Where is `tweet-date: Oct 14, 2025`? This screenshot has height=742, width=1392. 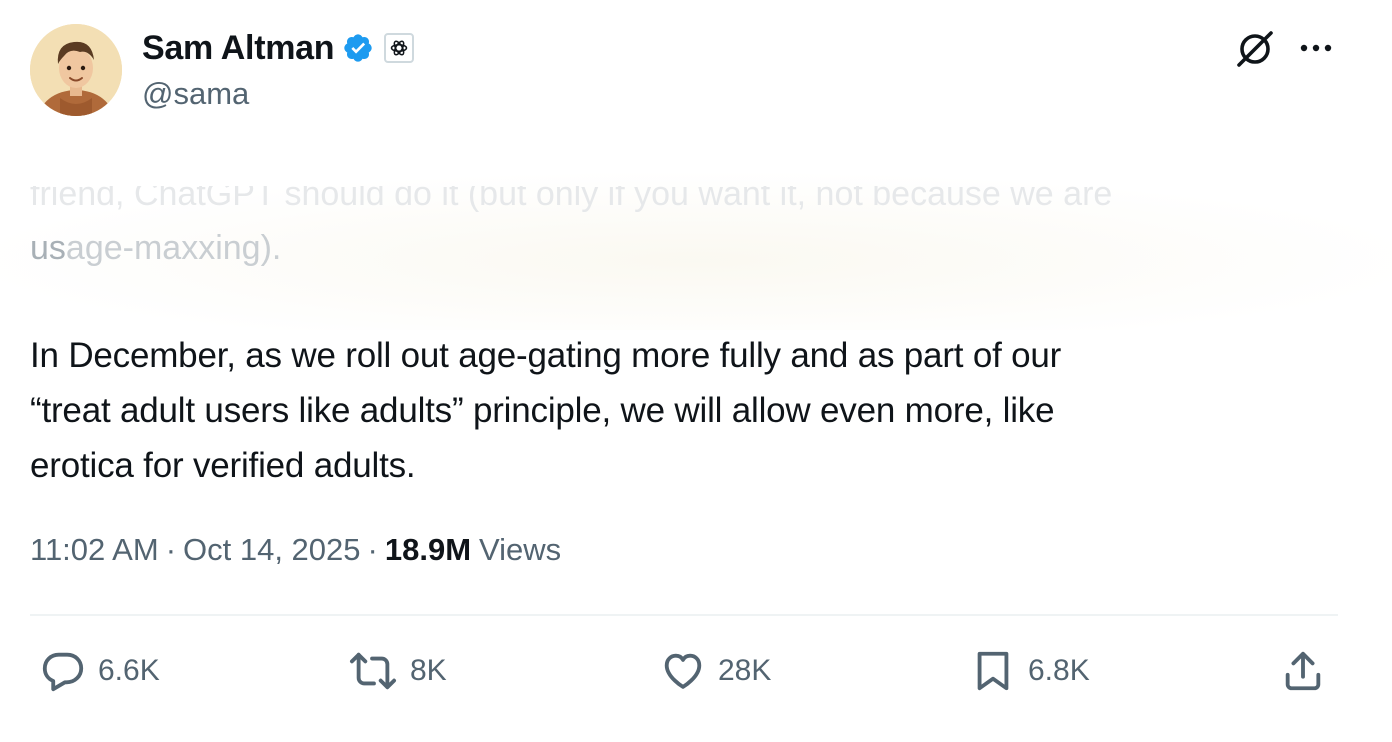
tweet-date: Oct 14, 2025 is located at coordinates (272, 550).